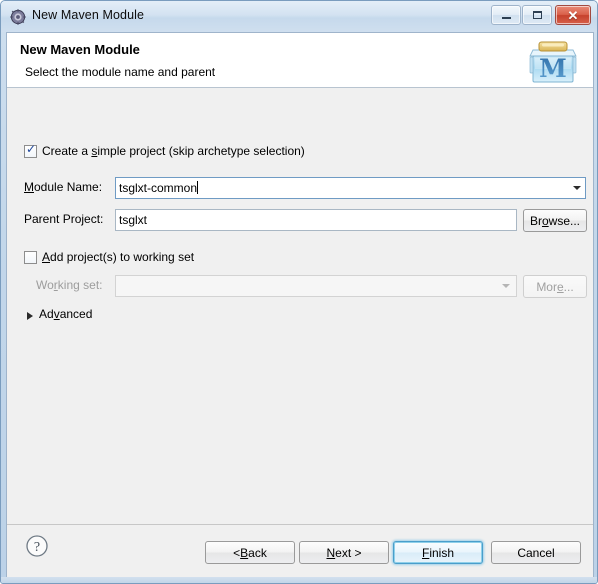 This screenshot has width=598, height=584. I want to click on close-icon: ✕, so click(573, 15).